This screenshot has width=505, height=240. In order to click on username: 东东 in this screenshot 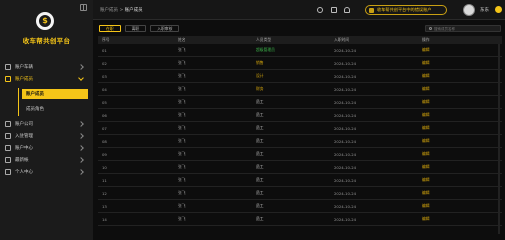, I will do `click(484, 10)`.